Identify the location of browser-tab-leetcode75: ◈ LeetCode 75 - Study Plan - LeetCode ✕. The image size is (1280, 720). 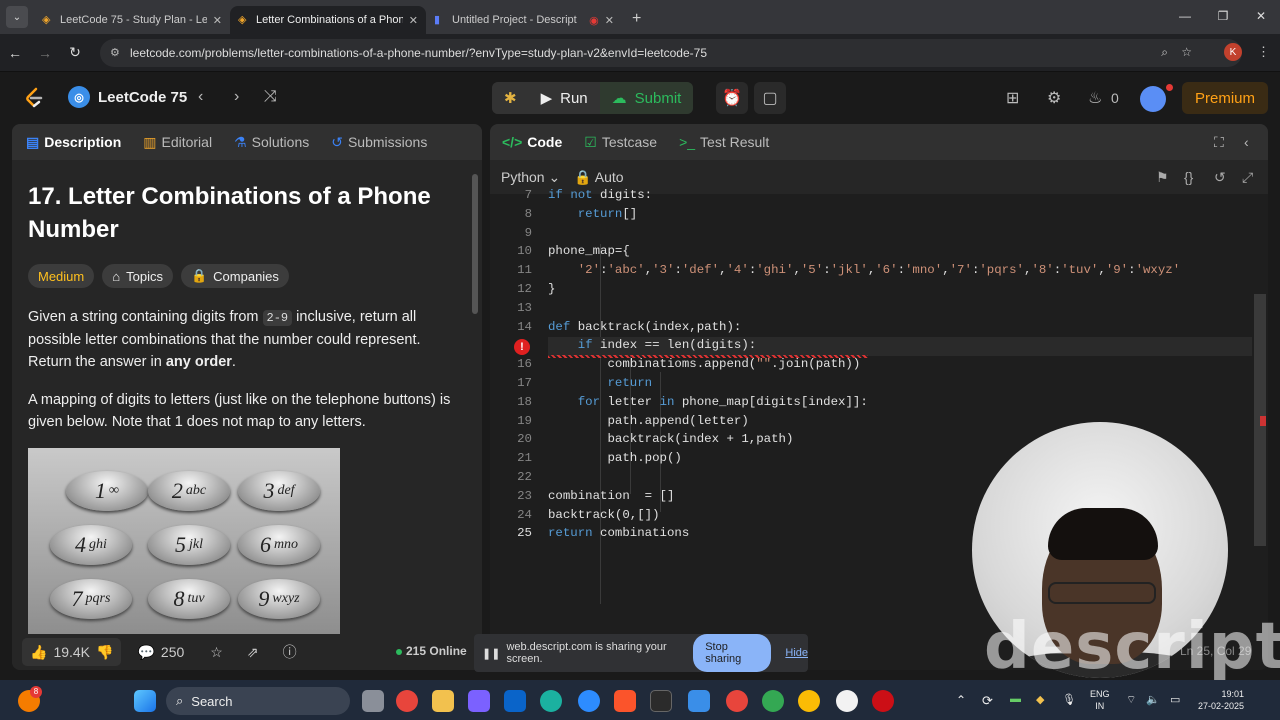
(132, 20).